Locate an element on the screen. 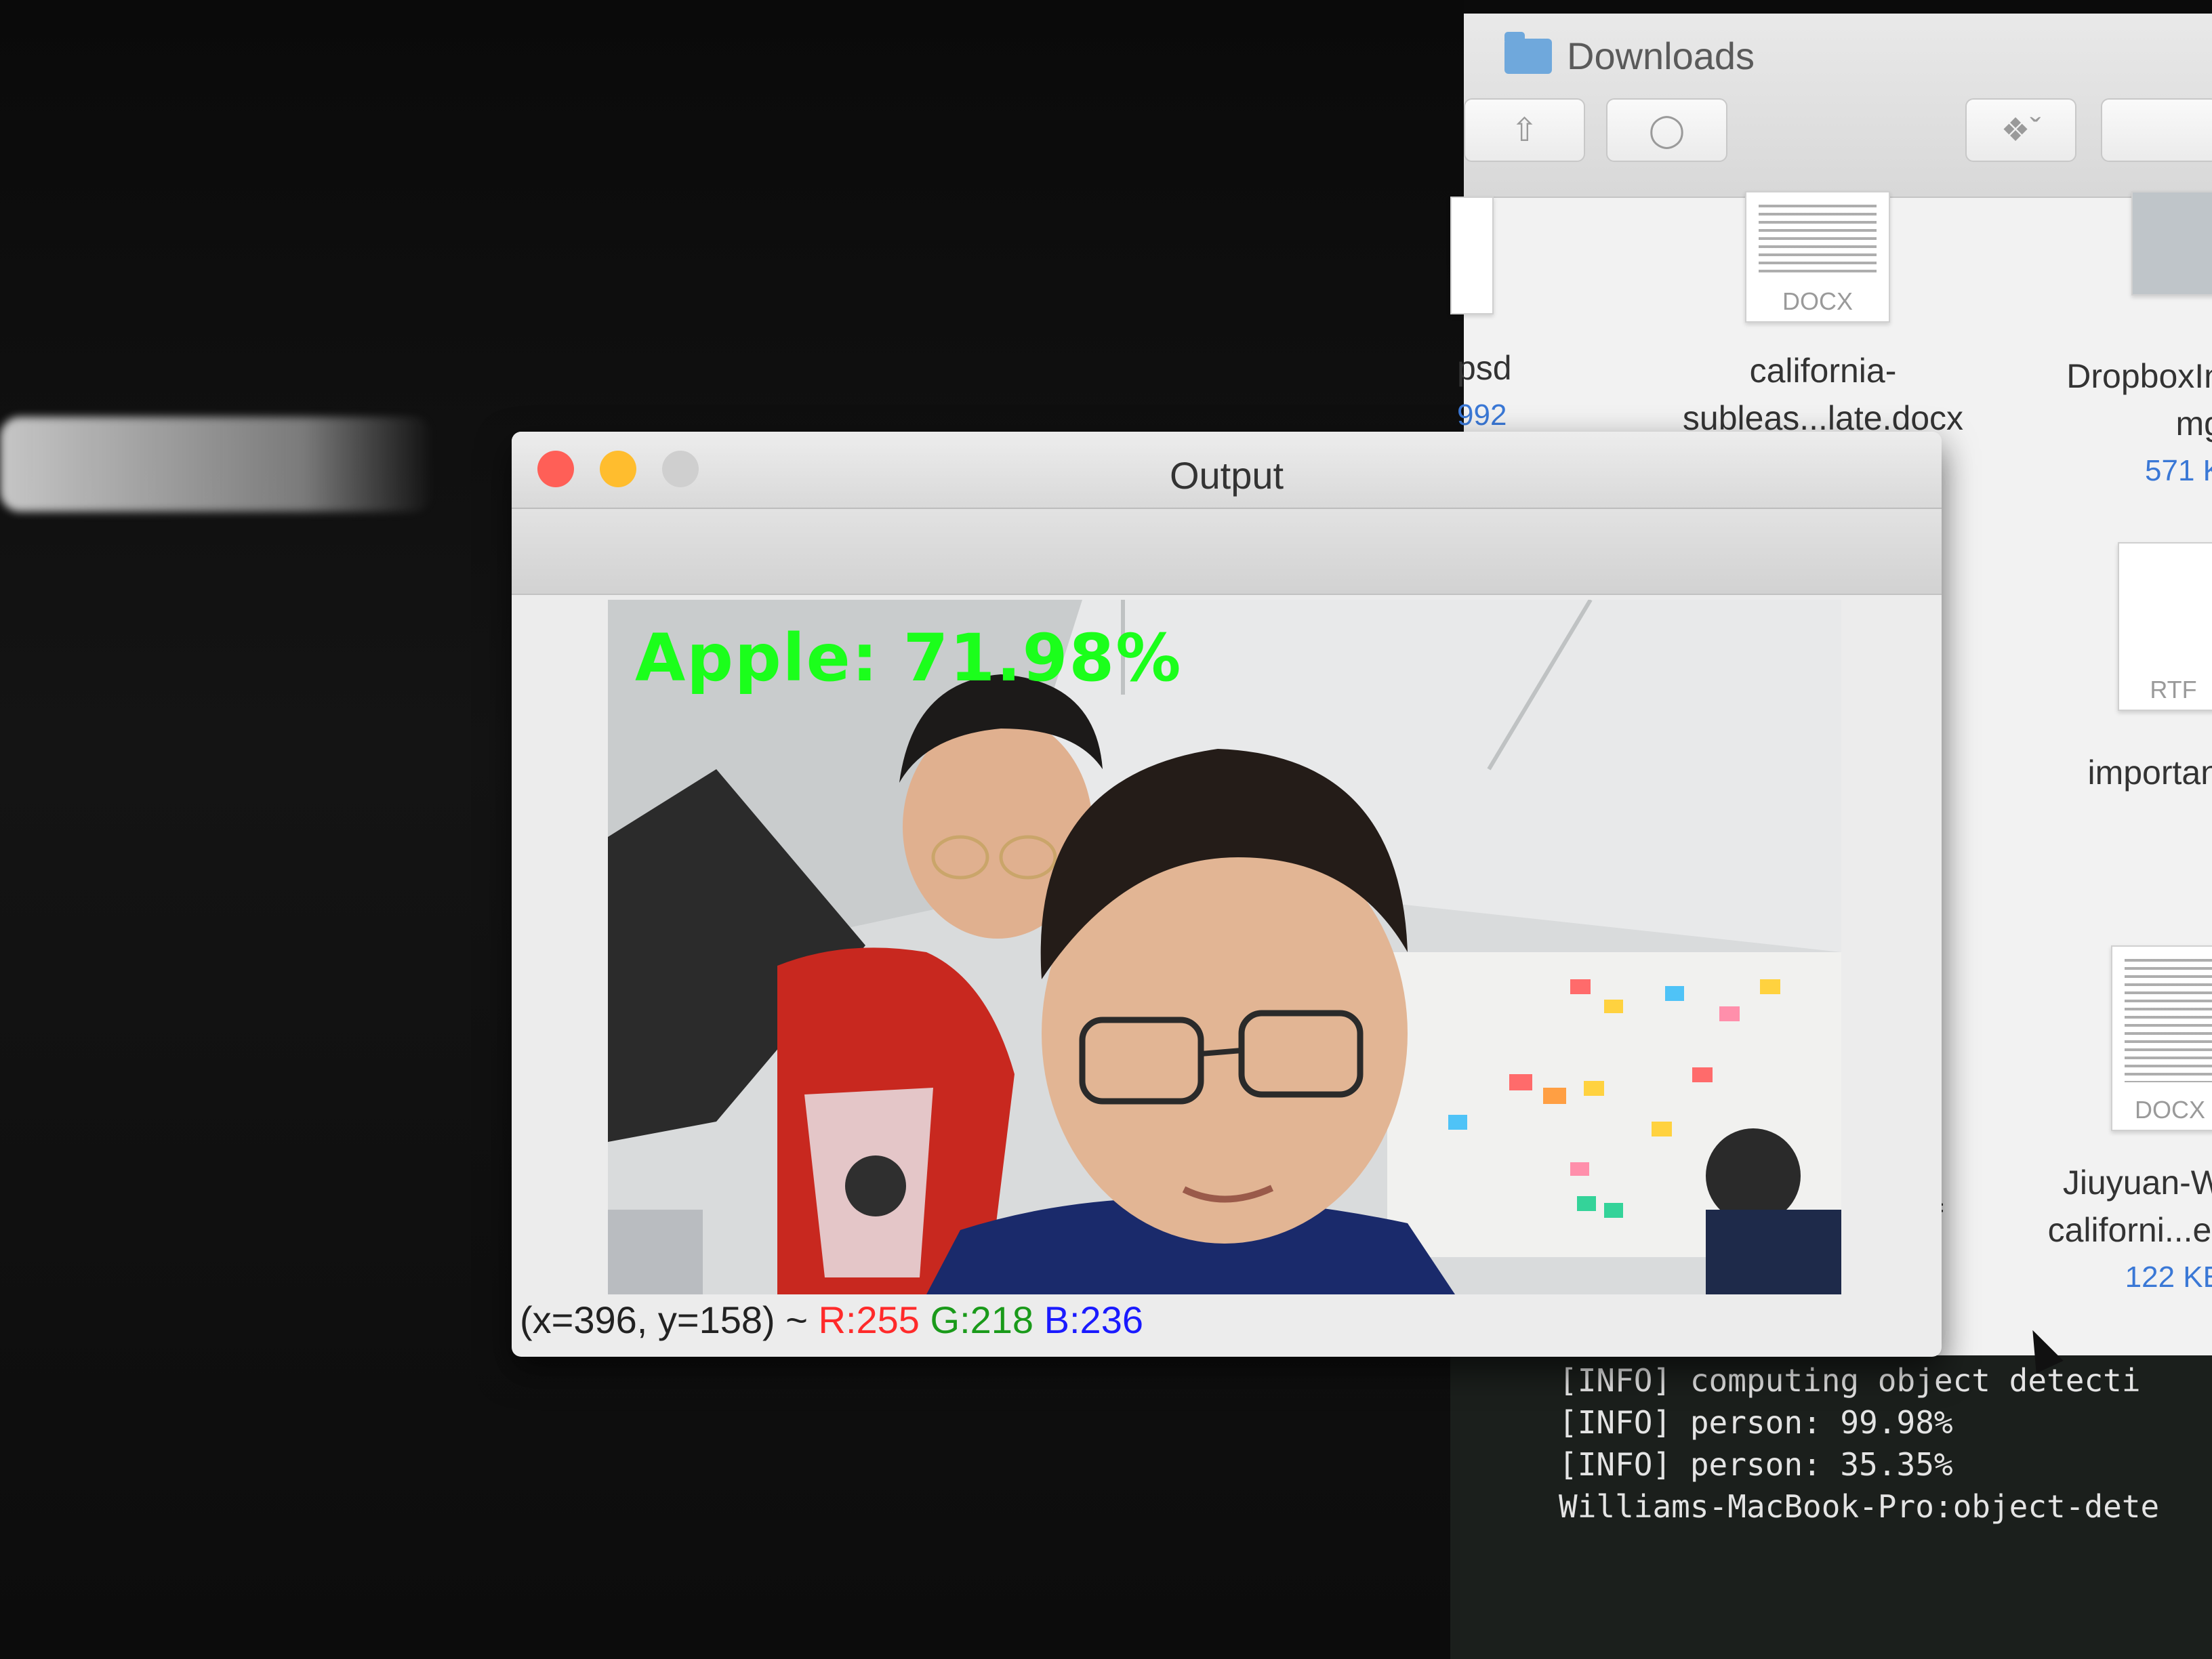  file-item-jiuyuan: Jiuyuan-W californi...e( 122 KE is located at coordinates (2116, 1230).